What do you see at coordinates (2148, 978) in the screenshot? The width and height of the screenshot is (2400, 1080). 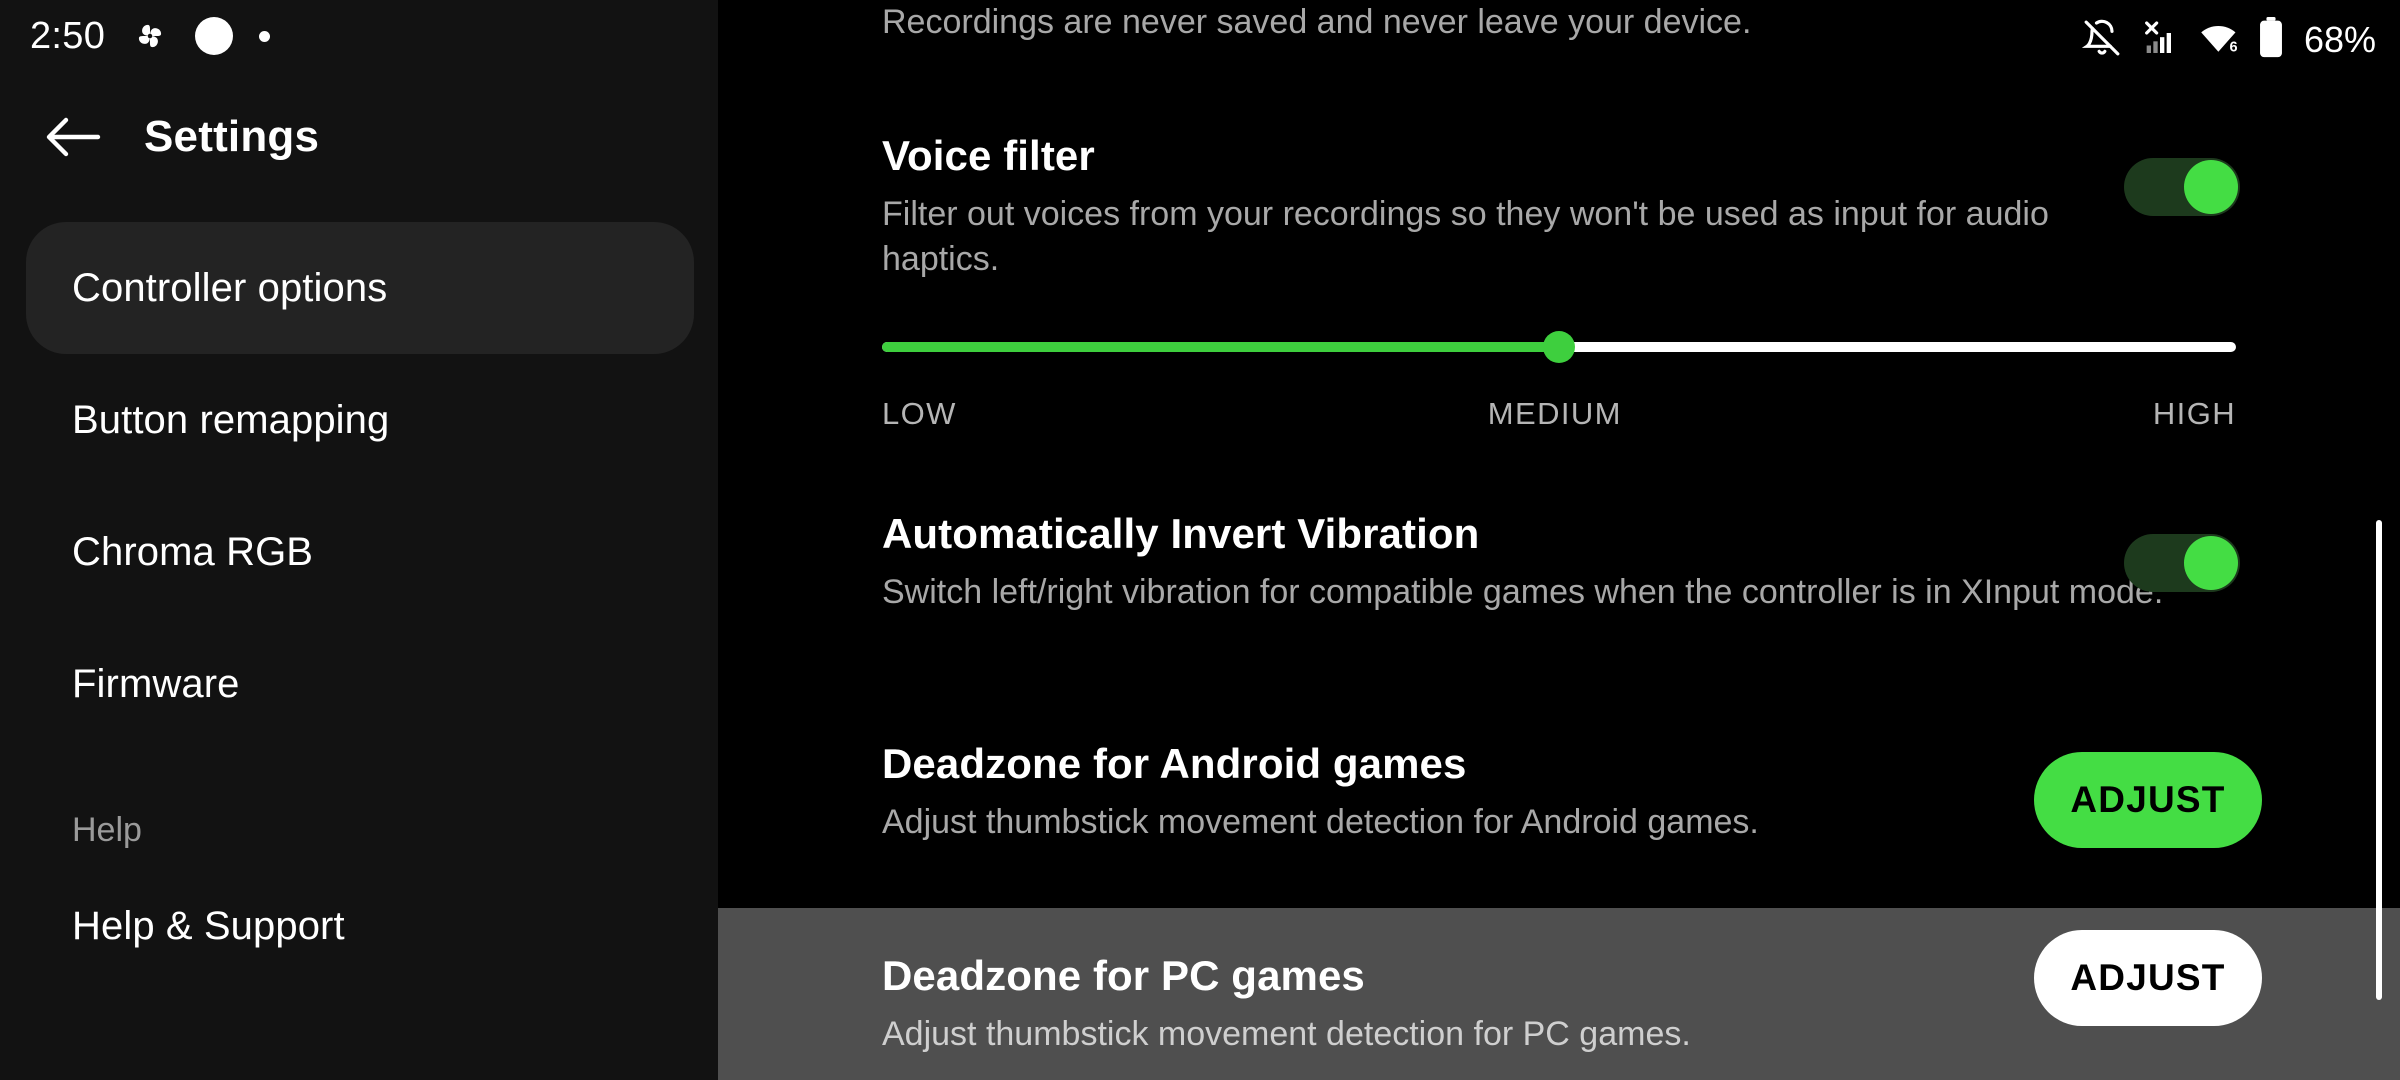 I see `deadzone-pc-adjust-button: ADJUST` at bounding box center [2148, 978].